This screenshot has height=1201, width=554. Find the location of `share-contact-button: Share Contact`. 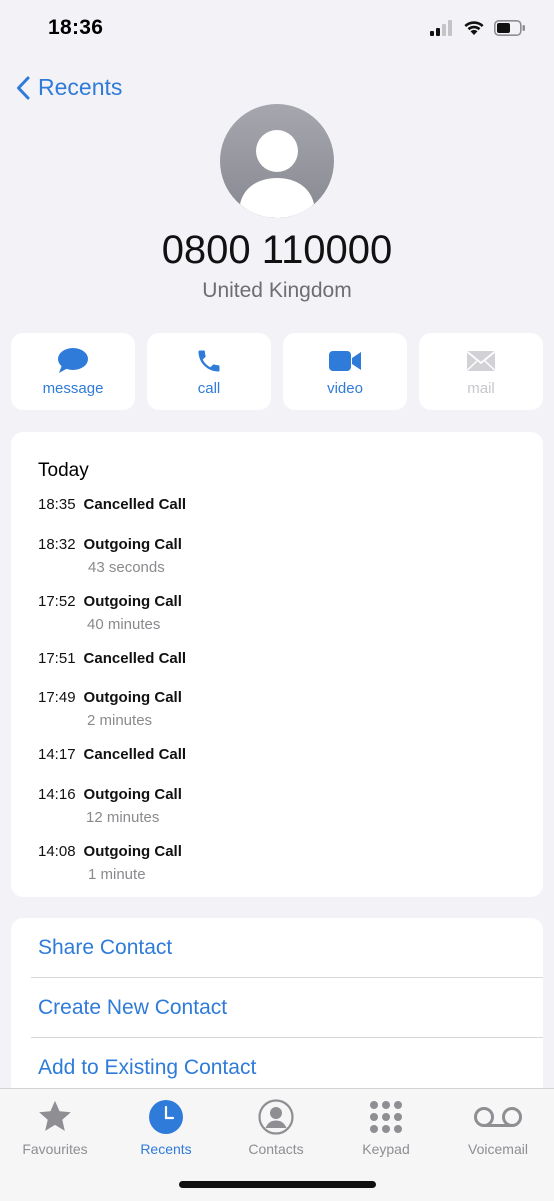

share-contact-button: Share Contact is located at coordinates (290, 947).